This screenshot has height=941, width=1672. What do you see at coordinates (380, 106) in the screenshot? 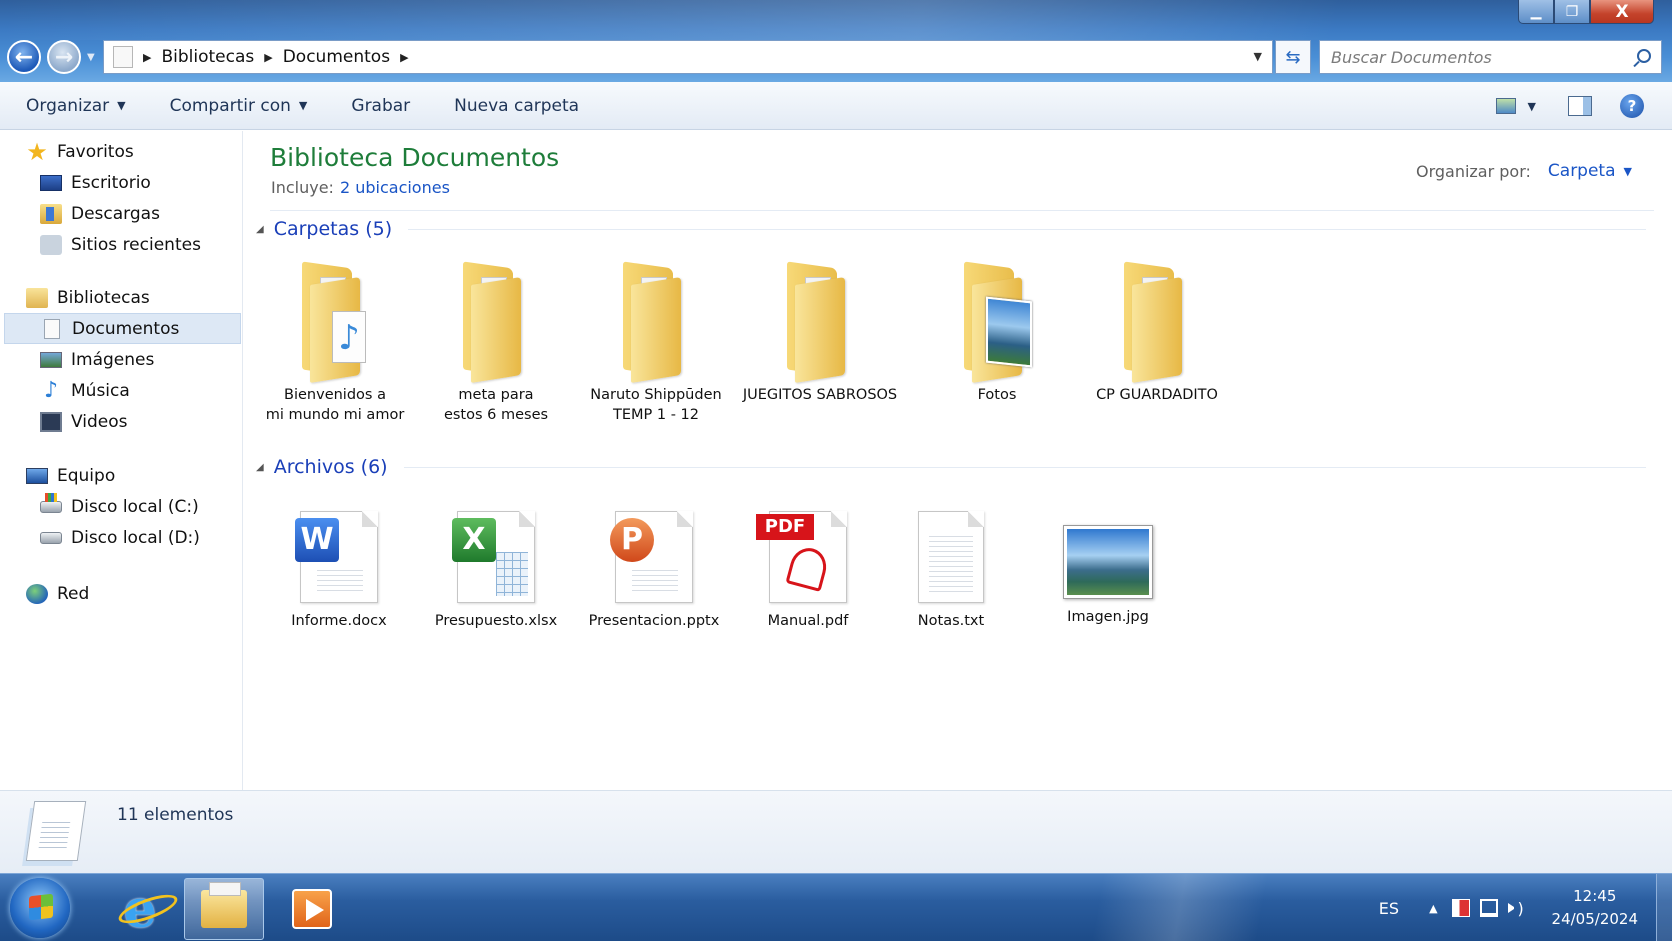
I see `burn-button: Grabar` at bounding box center [380, 106].